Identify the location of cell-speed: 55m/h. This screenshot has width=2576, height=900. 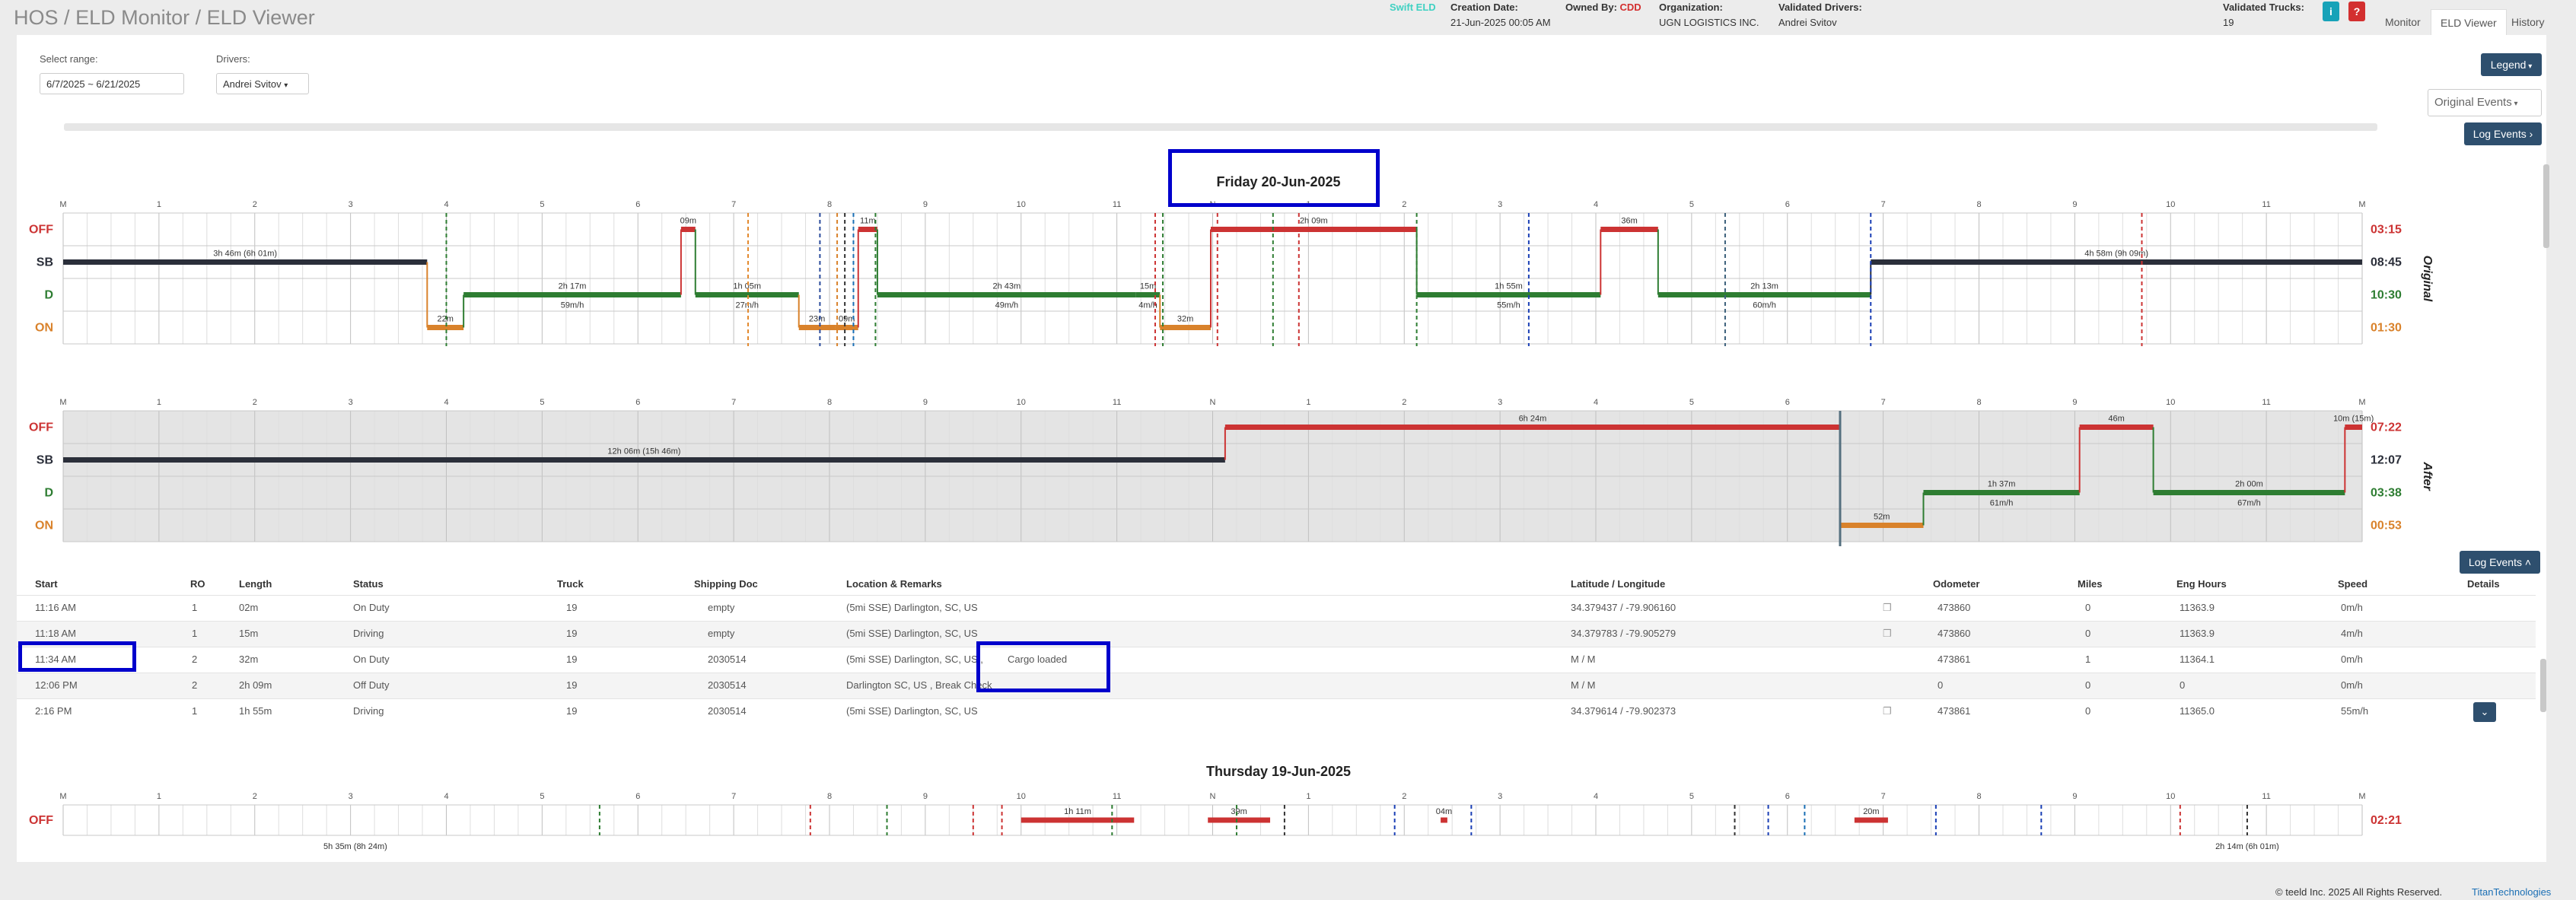
(2355, 711).